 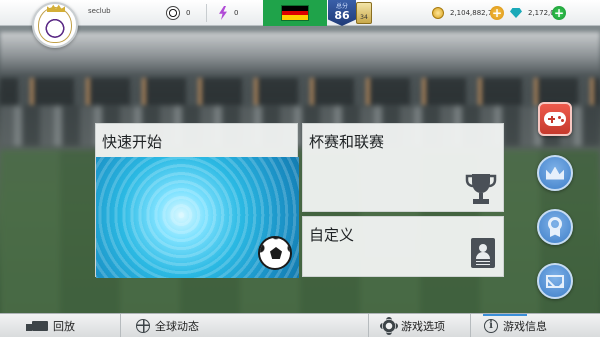 I want to click on game-info-button: i 游戏信息, so click(x=515, y=325).